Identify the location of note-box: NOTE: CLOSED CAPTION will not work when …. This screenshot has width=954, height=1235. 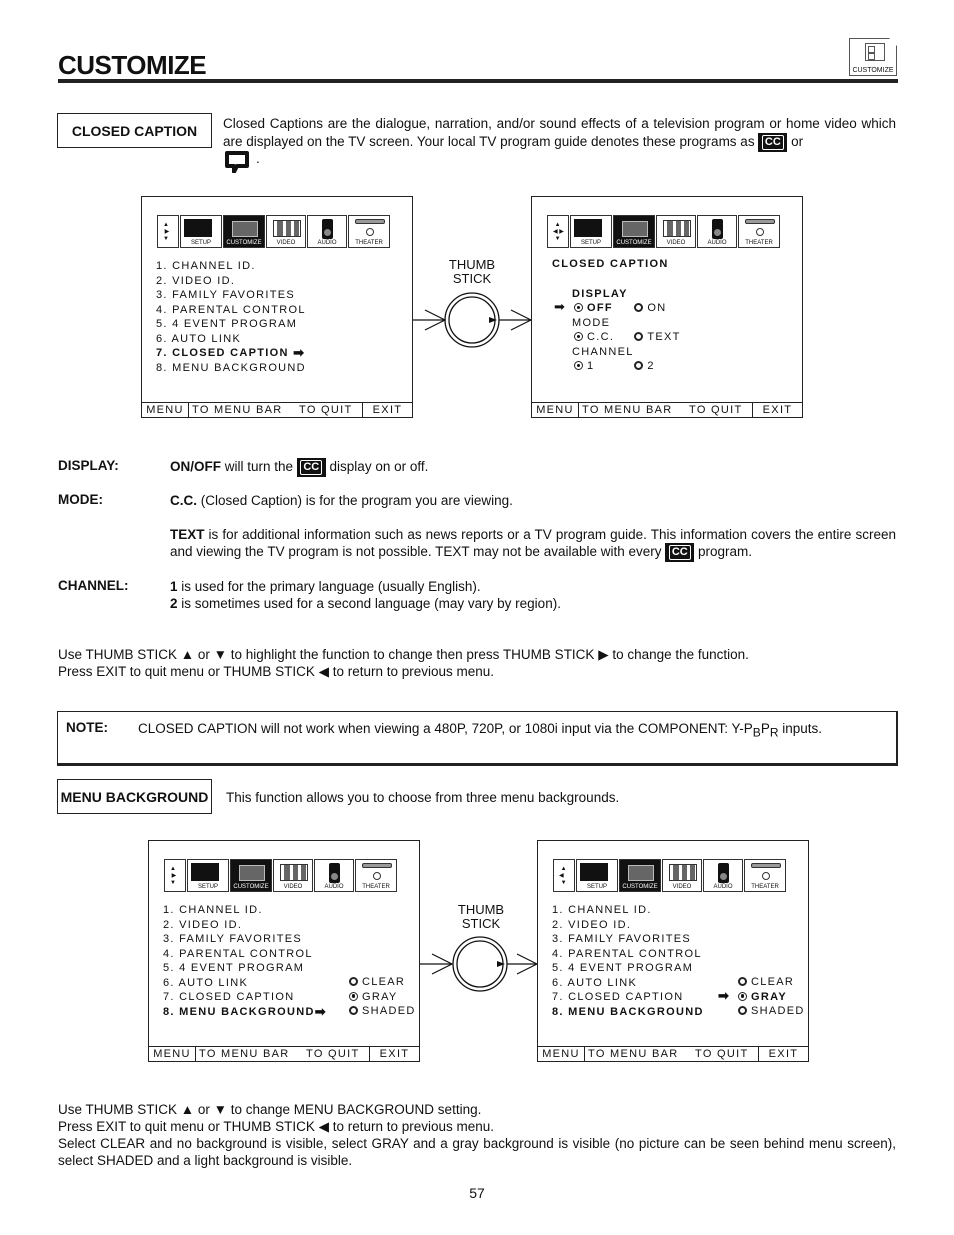
(477, 738).